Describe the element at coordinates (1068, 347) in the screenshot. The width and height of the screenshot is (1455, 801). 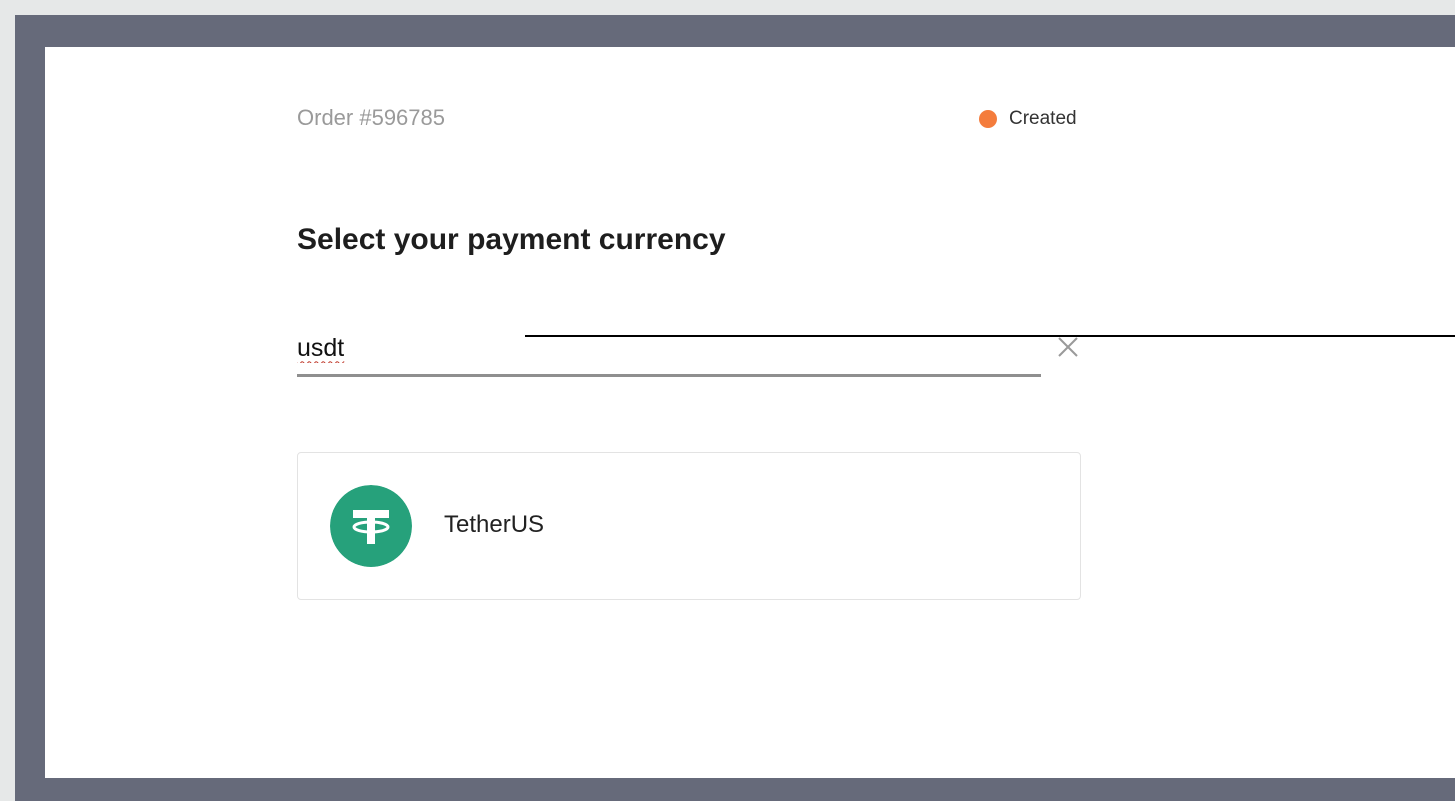
I see `close-icon` at that location.